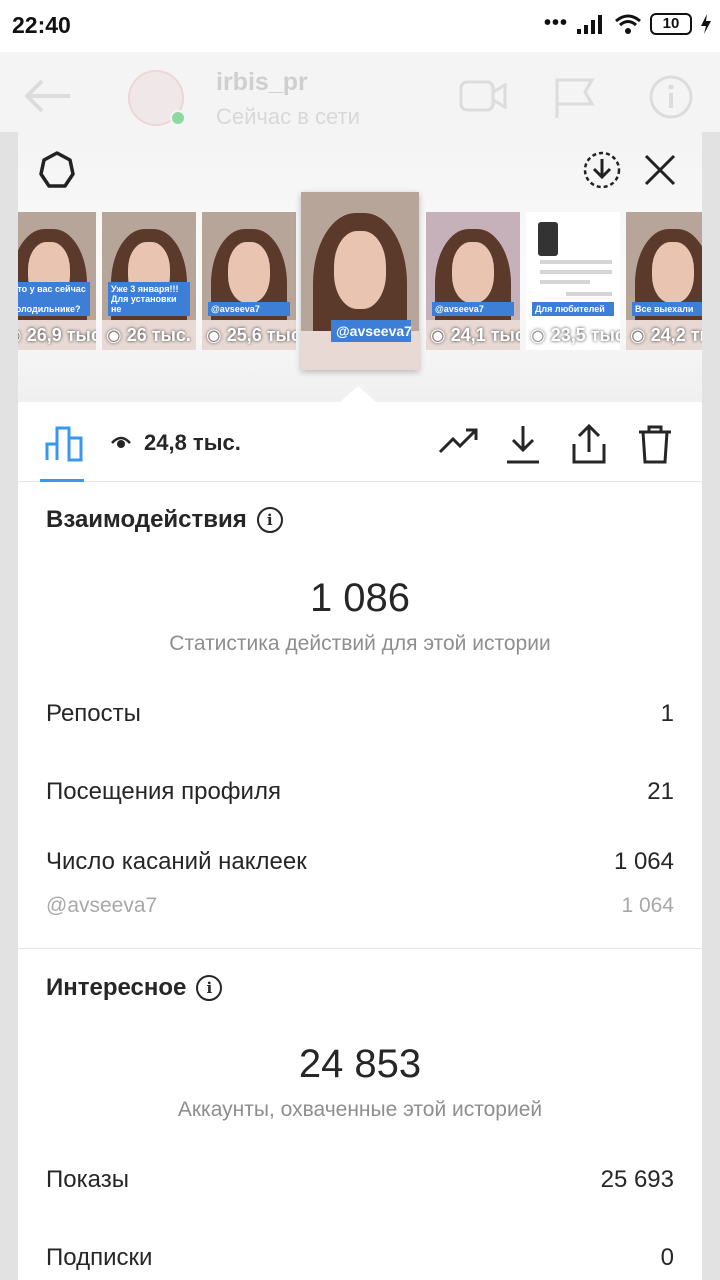 The image size is (720, 1280). What do you see at coordinates (358, 394) in the screenshot?
I see `selection-caret` at bounding box center [358, 394].